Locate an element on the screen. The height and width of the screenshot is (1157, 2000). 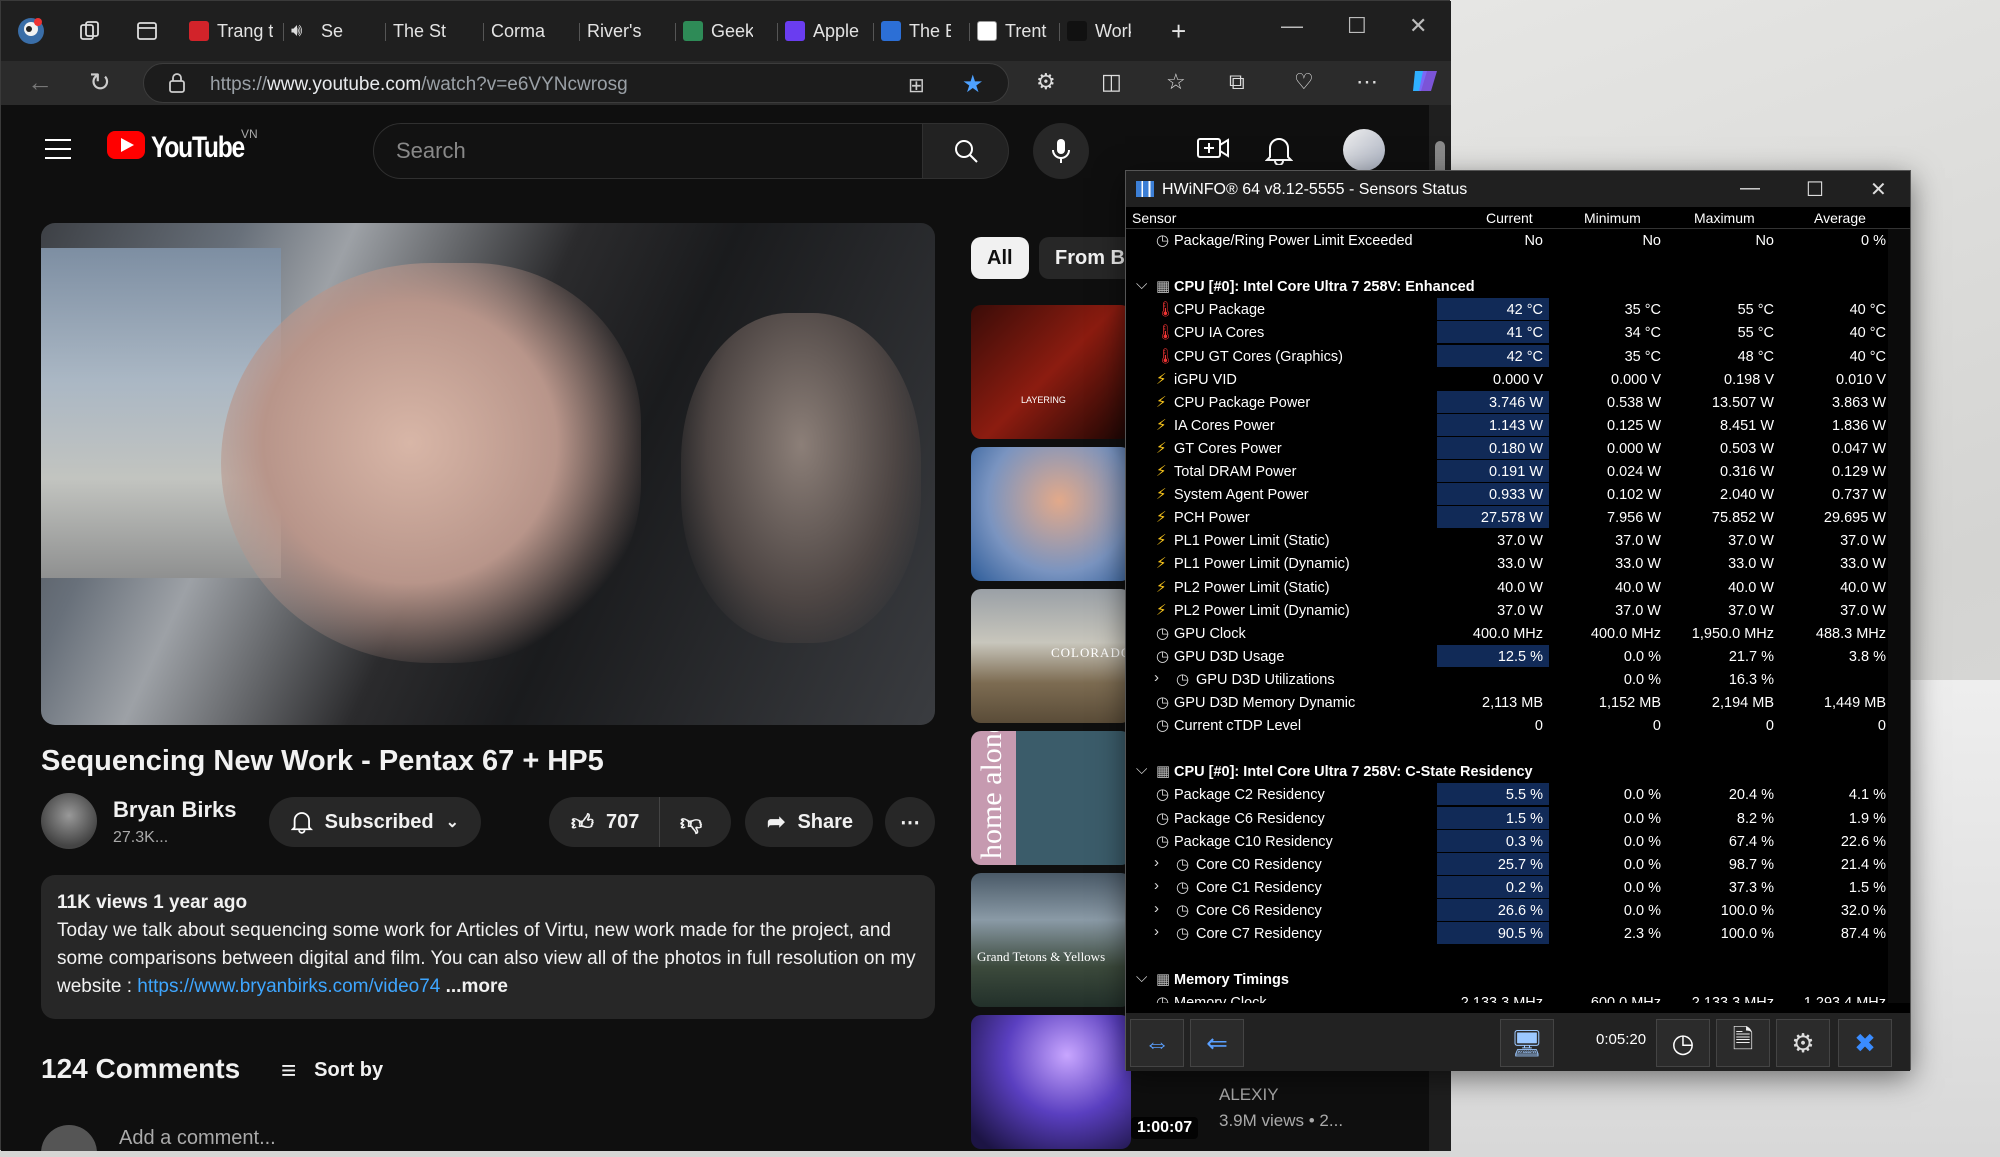
tab-3: The St is located at coordinates (428, 31).